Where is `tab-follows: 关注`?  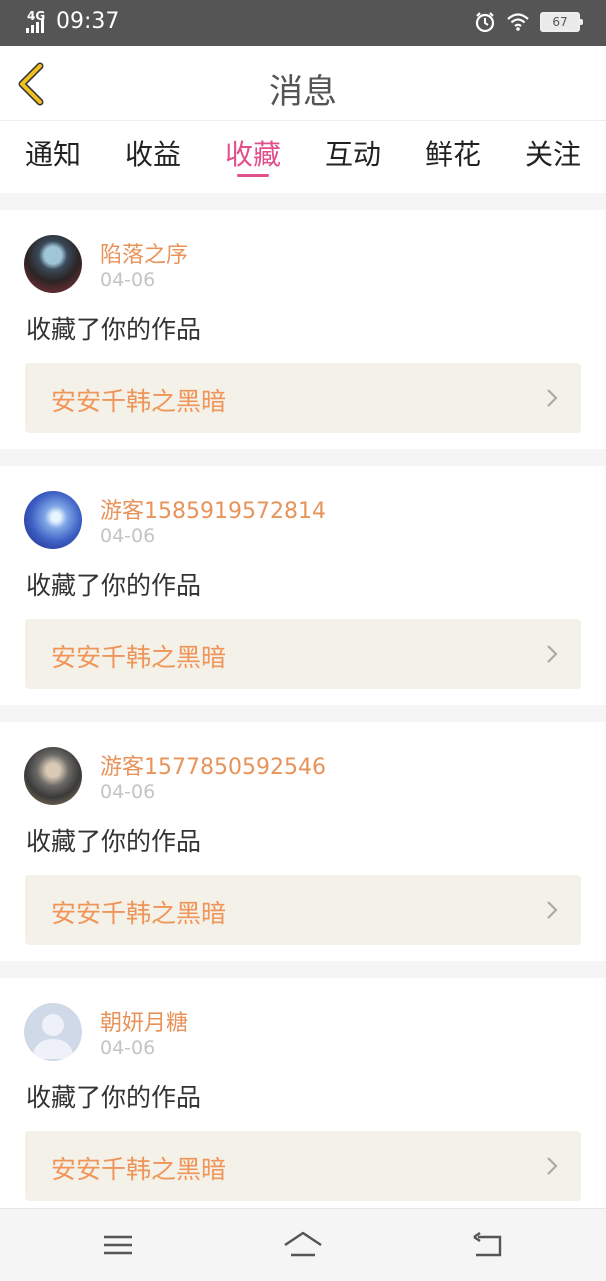 tab-follows: 关注 is located at coordinates (553, 157).